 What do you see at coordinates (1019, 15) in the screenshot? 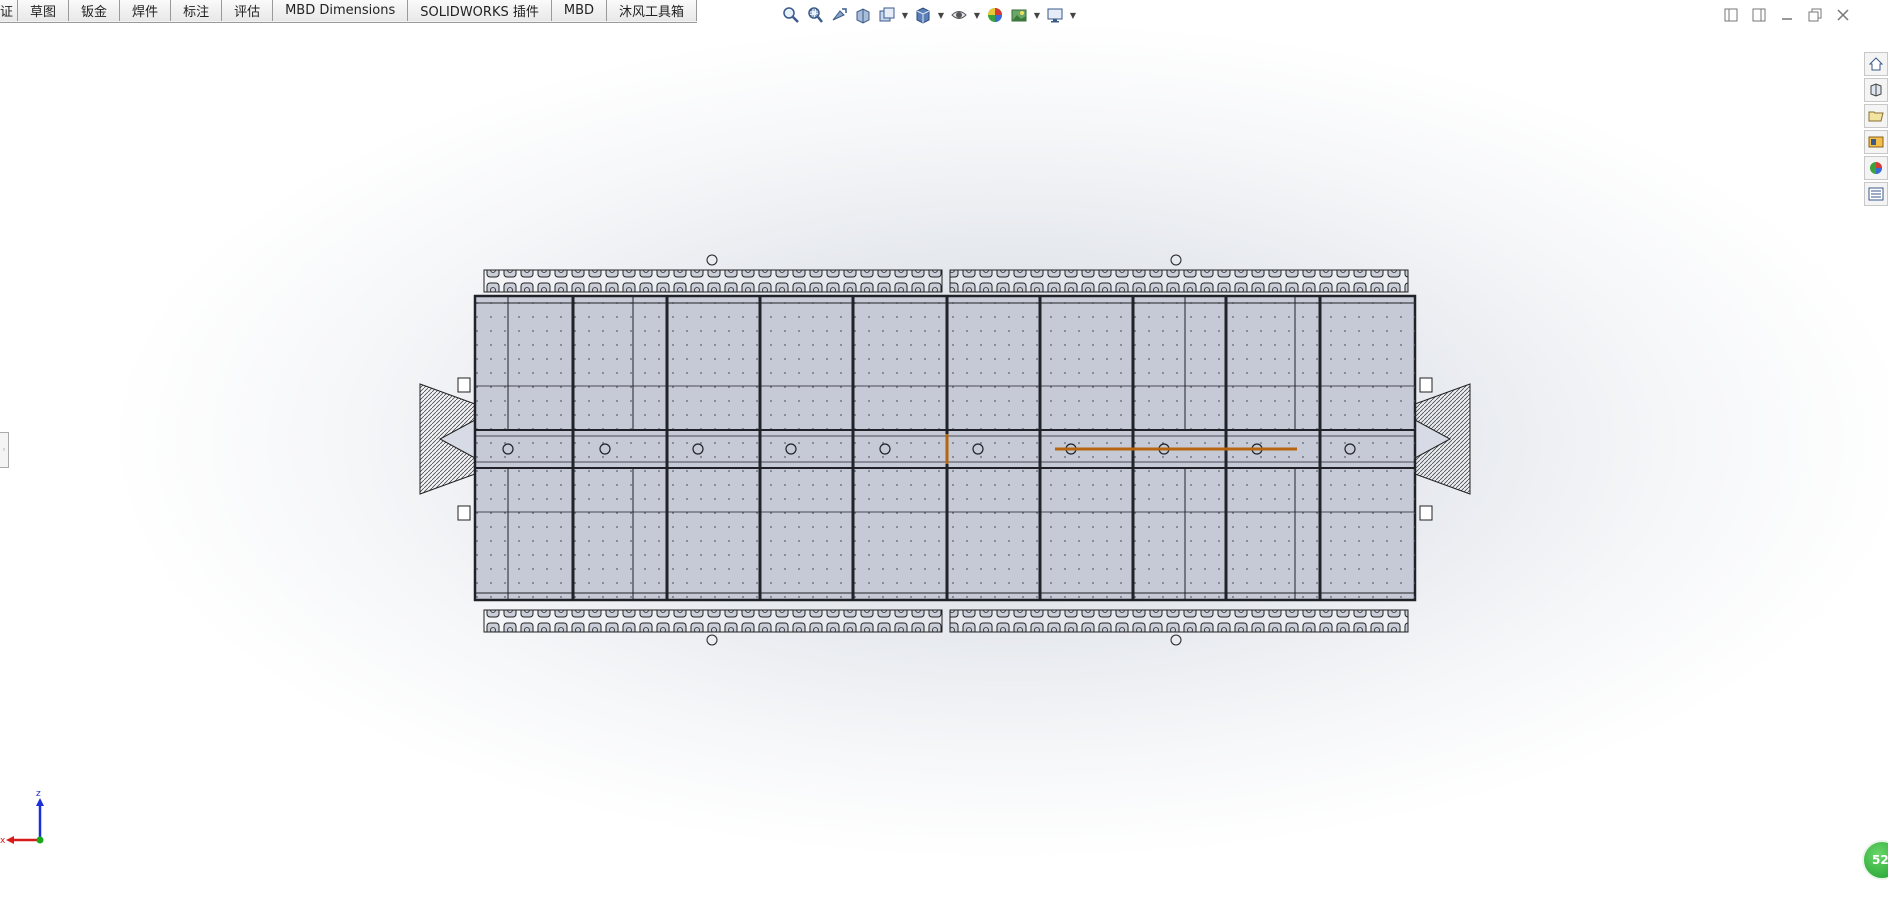
I see `apply-scene-icon` at bounding box center [1019, 15].